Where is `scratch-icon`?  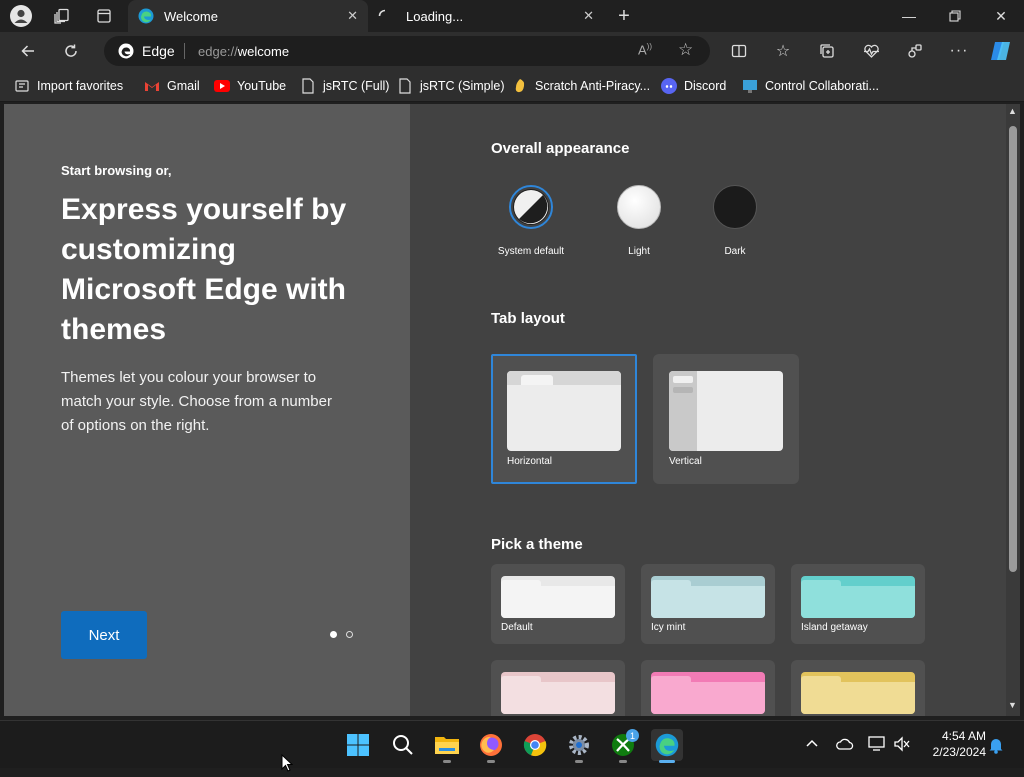
scratch-icon is located at coordinates (520, 86).